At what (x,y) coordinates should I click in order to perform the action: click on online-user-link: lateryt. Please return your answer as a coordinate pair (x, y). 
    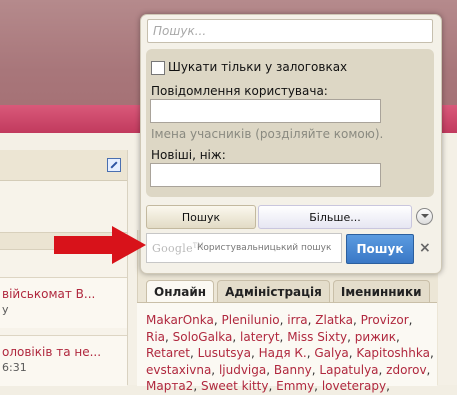
    Looking at the image, I should click on (260, 337).